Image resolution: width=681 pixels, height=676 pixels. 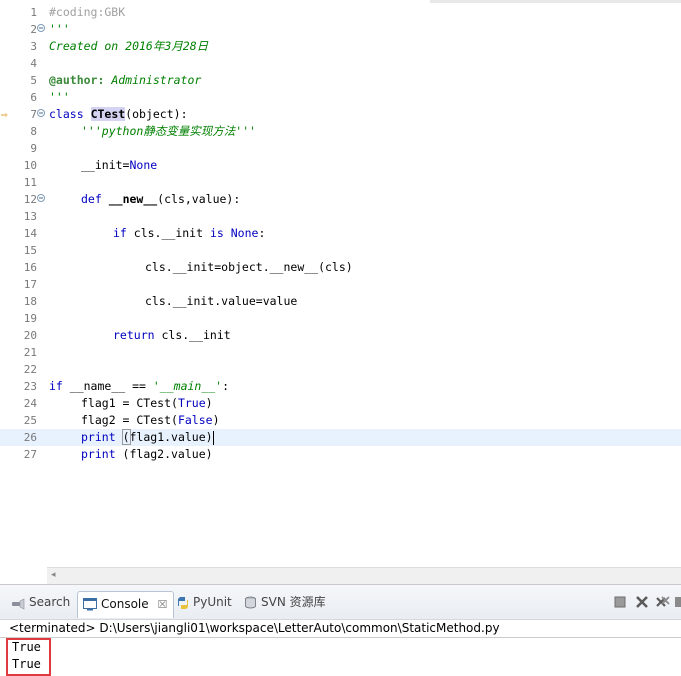 What do you see at coordinates (340, 233) in the screenshot?
I see `code-line: 14 if cls.__init is None:` at bounding box center [340, 233].